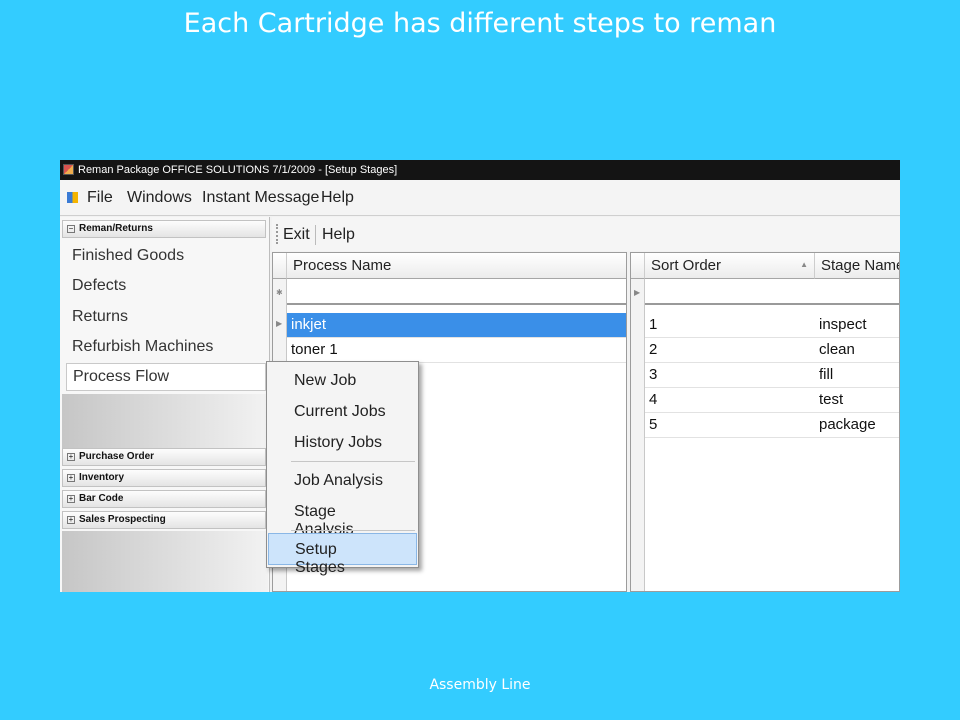 The width and height of the screenshot is (960, 720). I want to click on group-header-inventory: + Inventory, so click(164, 478).